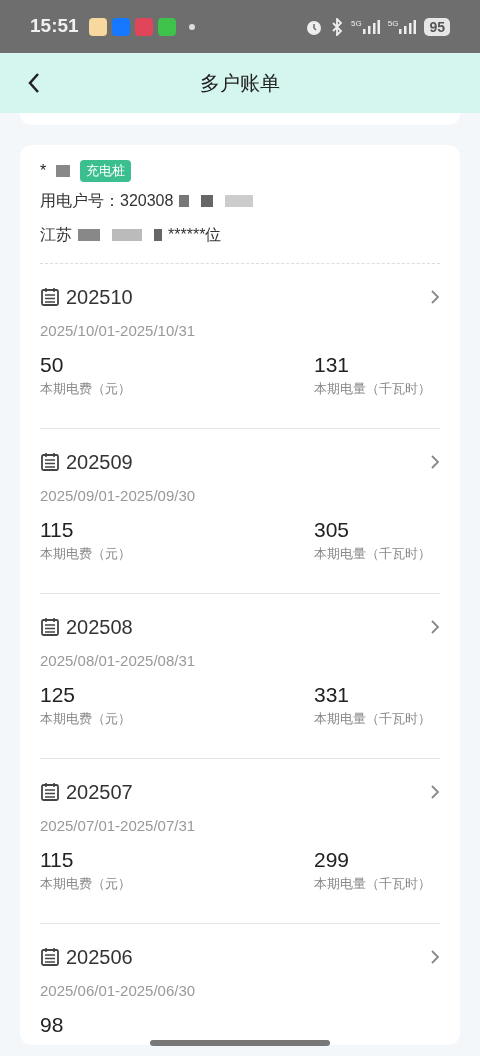 This screenshot has width=480, height=1056. What do you see at coordinates (52, 364) in the screenshot?
I see `fee-value: 50` at bounding box center [52, 364].